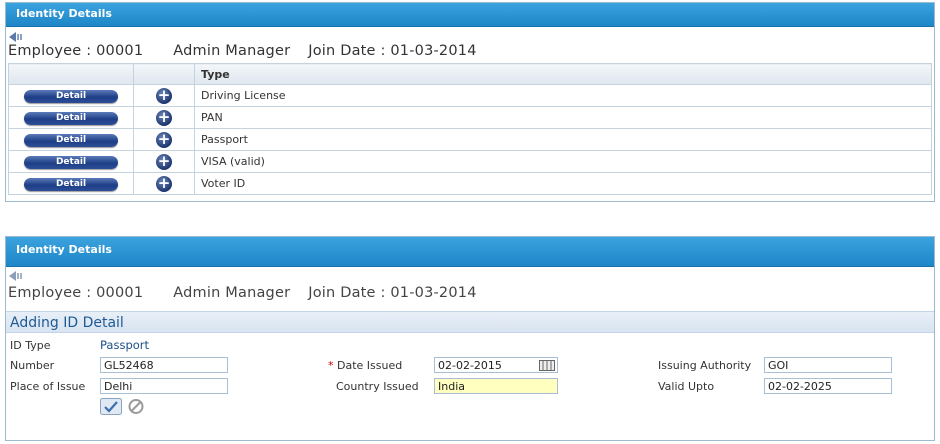  What do you see at coordinates (563, 74) in the screenshot?
I see `table-header-type: Type` at bounding box center [563, 74].